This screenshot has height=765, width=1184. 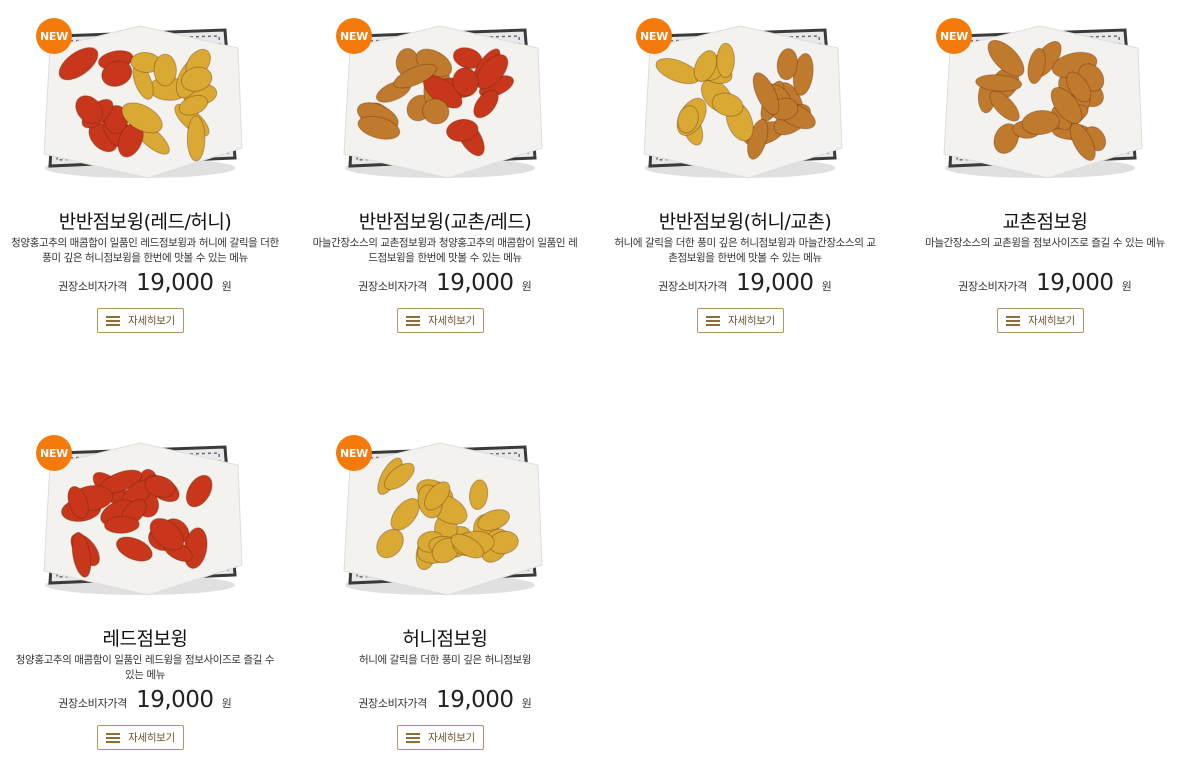 I want to click on product-name: 레드점보윙, so click(x=145, y=637).